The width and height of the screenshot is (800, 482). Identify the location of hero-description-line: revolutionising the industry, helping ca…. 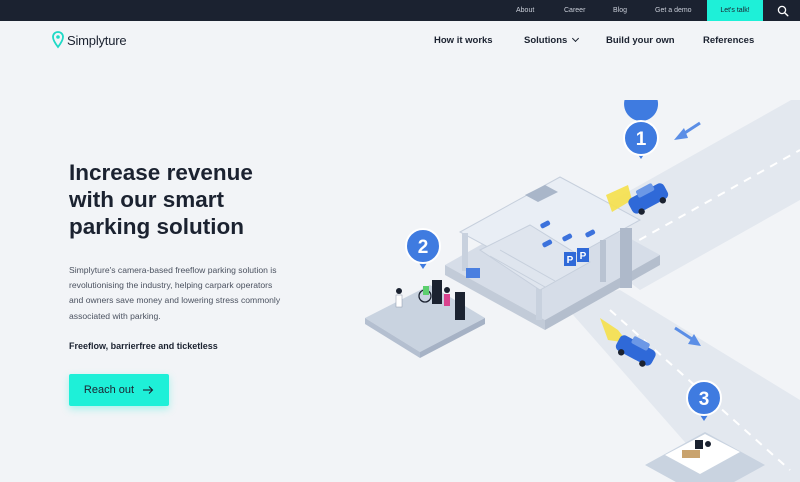
(171, 285).